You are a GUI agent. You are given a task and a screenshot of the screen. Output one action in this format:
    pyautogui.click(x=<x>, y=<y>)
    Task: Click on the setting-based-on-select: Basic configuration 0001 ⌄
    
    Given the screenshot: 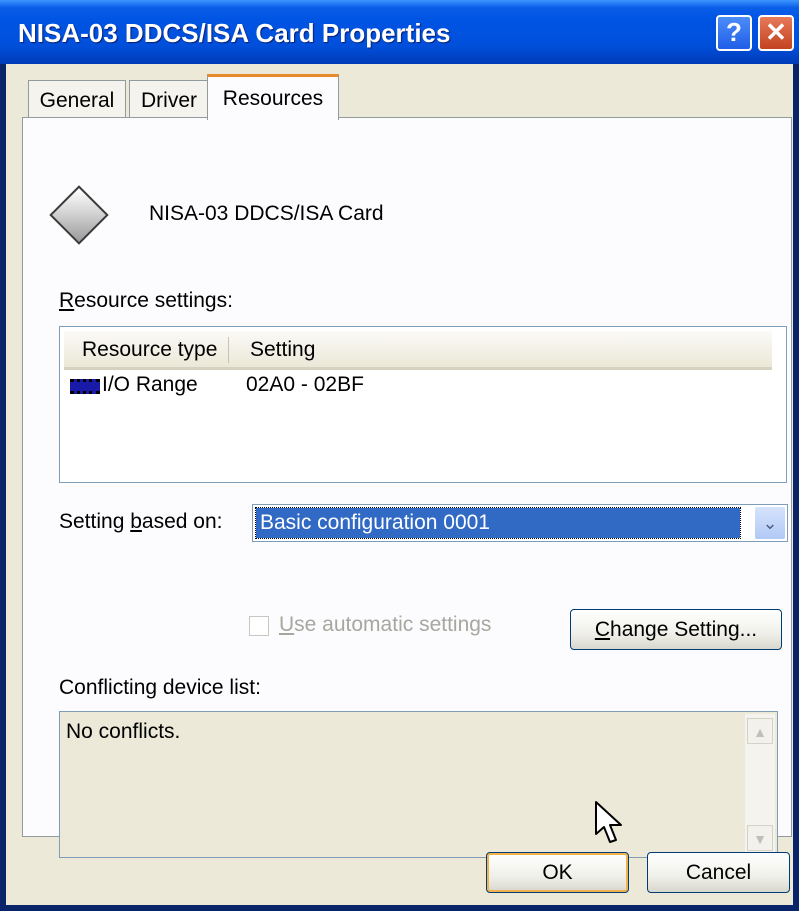 What is the action you would take?
    pyautogui.click(x=520, y=523)
    